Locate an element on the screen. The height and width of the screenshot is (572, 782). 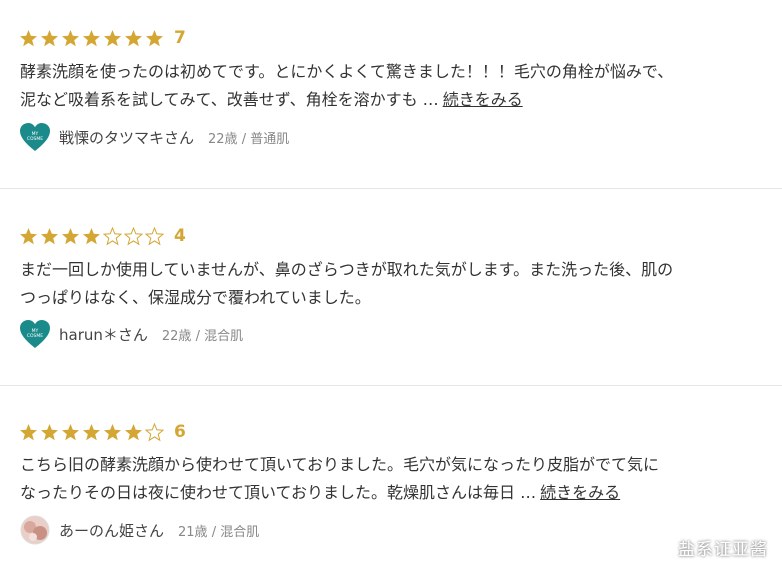
reviewer-meta: 22歳 / 普通肌 is located at coordinates (249, 139).